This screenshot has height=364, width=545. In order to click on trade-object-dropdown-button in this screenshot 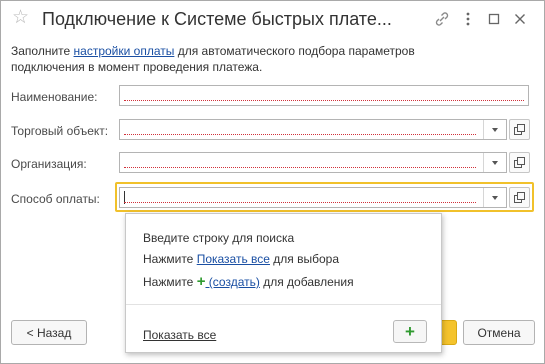, I will do `click(494, 129)`.